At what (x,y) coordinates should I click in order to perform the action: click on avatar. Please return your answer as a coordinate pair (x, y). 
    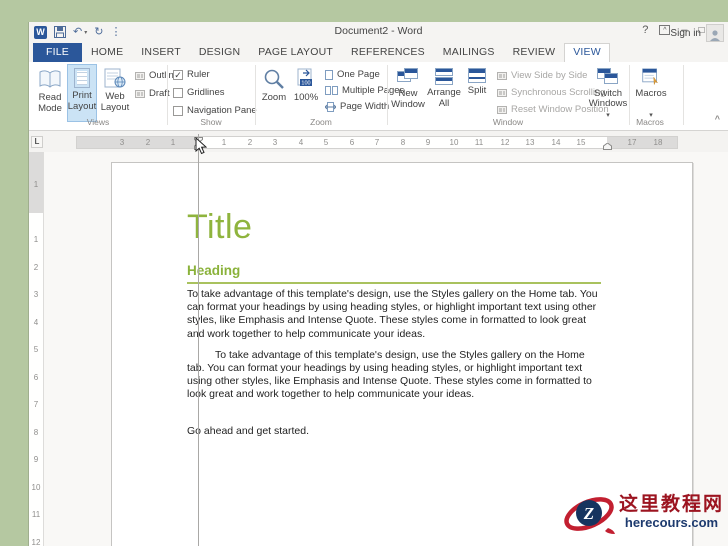
    Looking at the image, I should click on (715, 33).